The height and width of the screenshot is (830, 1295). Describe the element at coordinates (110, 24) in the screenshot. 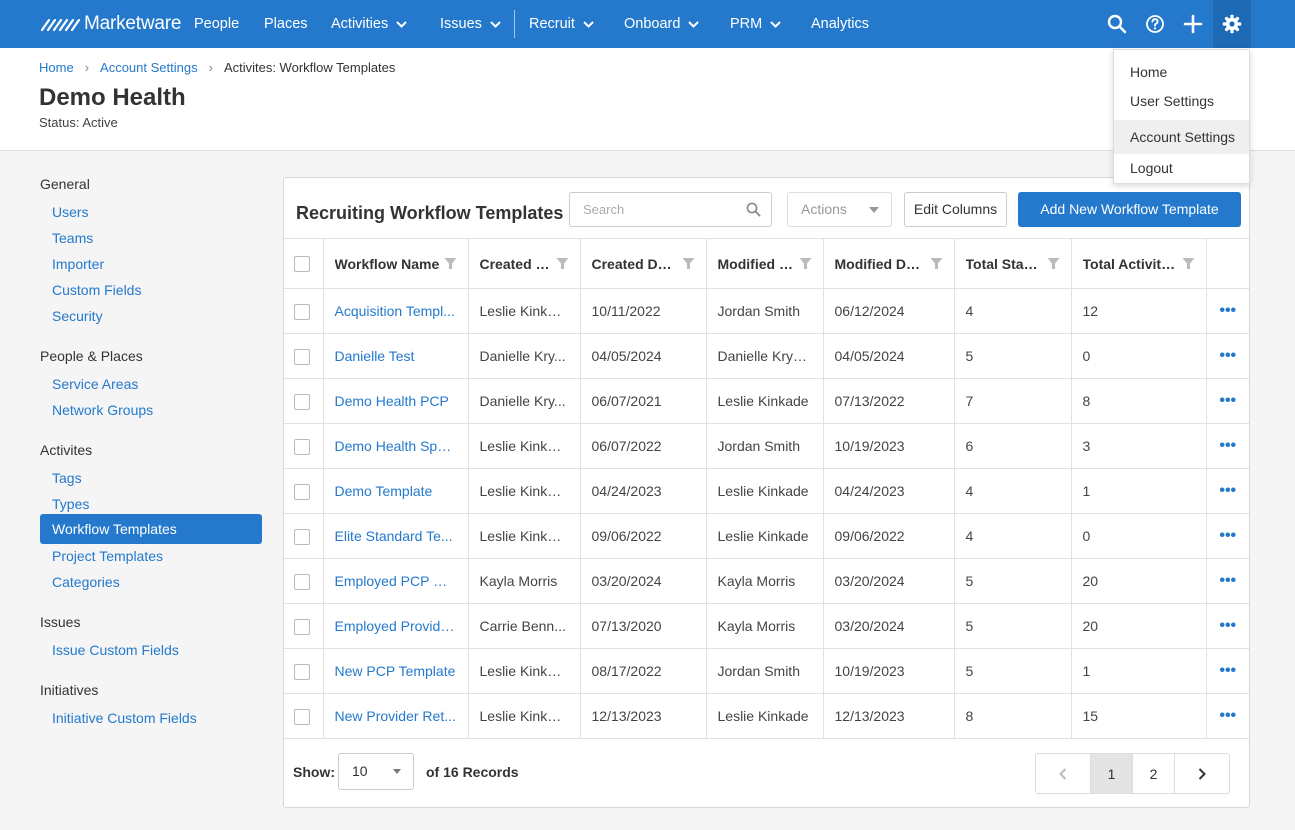

I see `brand-logo: Marketware` at that location.